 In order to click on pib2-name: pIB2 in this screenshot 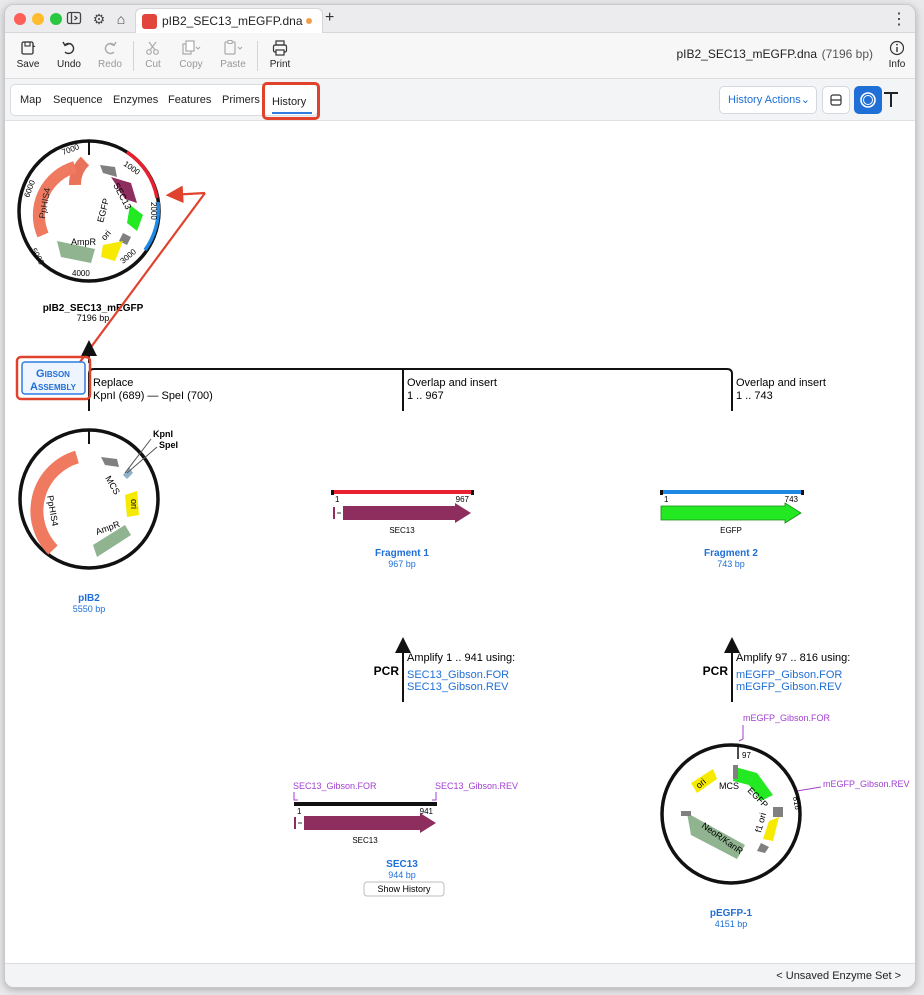, I will do `click(89, 598)`.